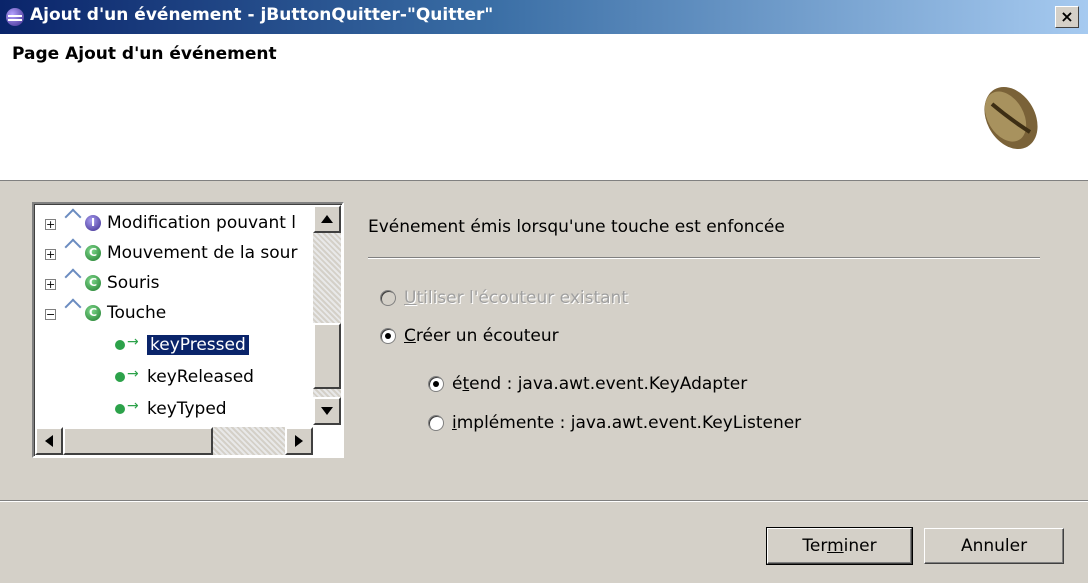 The image size is (1088, 583). I want to click on cancel-button: Annuler, so click(994, 546).